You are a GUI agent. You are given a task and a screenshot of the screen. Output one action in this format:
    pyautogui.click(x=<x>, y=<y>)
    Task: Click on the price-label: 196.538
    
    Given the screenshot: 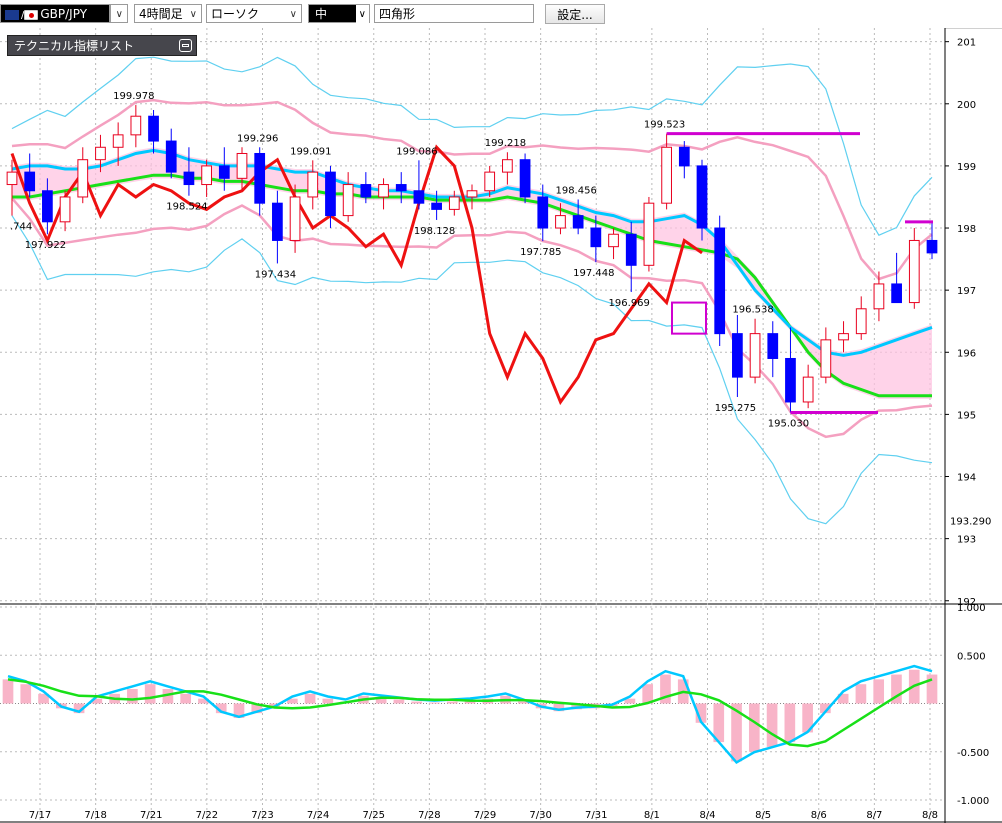 What is the action you would take?
    pyautogui.click(x=752, y=310)
    